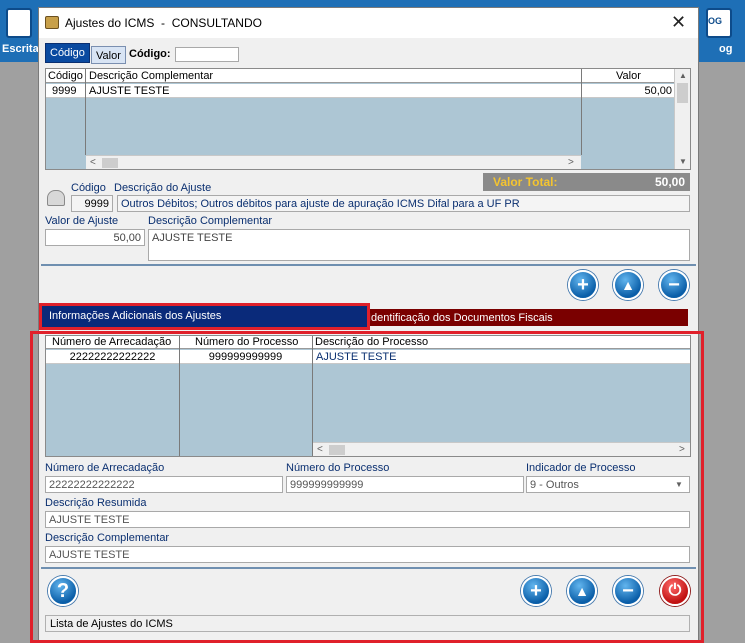 This screenshot has width=745, height=643. Describe the element at coordinates (658, 91) in the screenshot. I see `cell-valor: 50,00` at that location.